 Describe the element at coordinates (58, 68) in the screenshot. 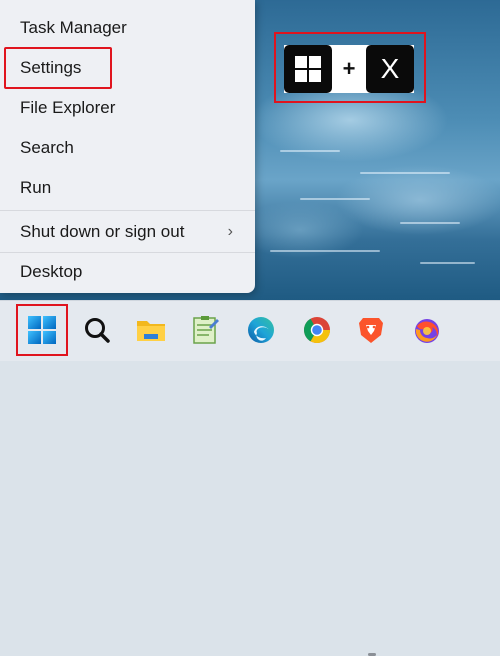

I see `settings-highlight-box` at that location.